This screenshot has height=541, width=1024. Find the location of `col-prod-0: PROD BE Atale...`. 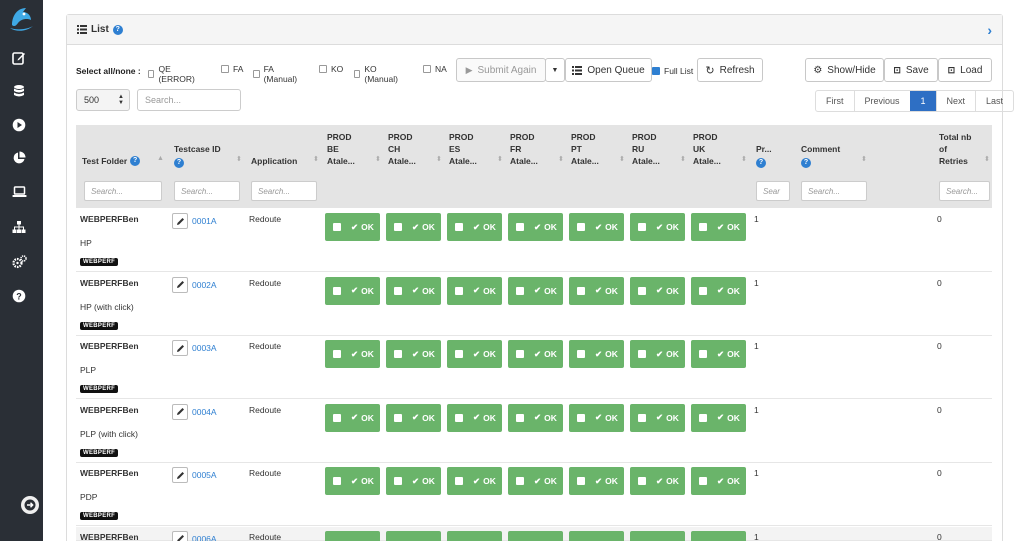

col-prod-0: PROD BE Atale... is located at coordinates (341, 149).